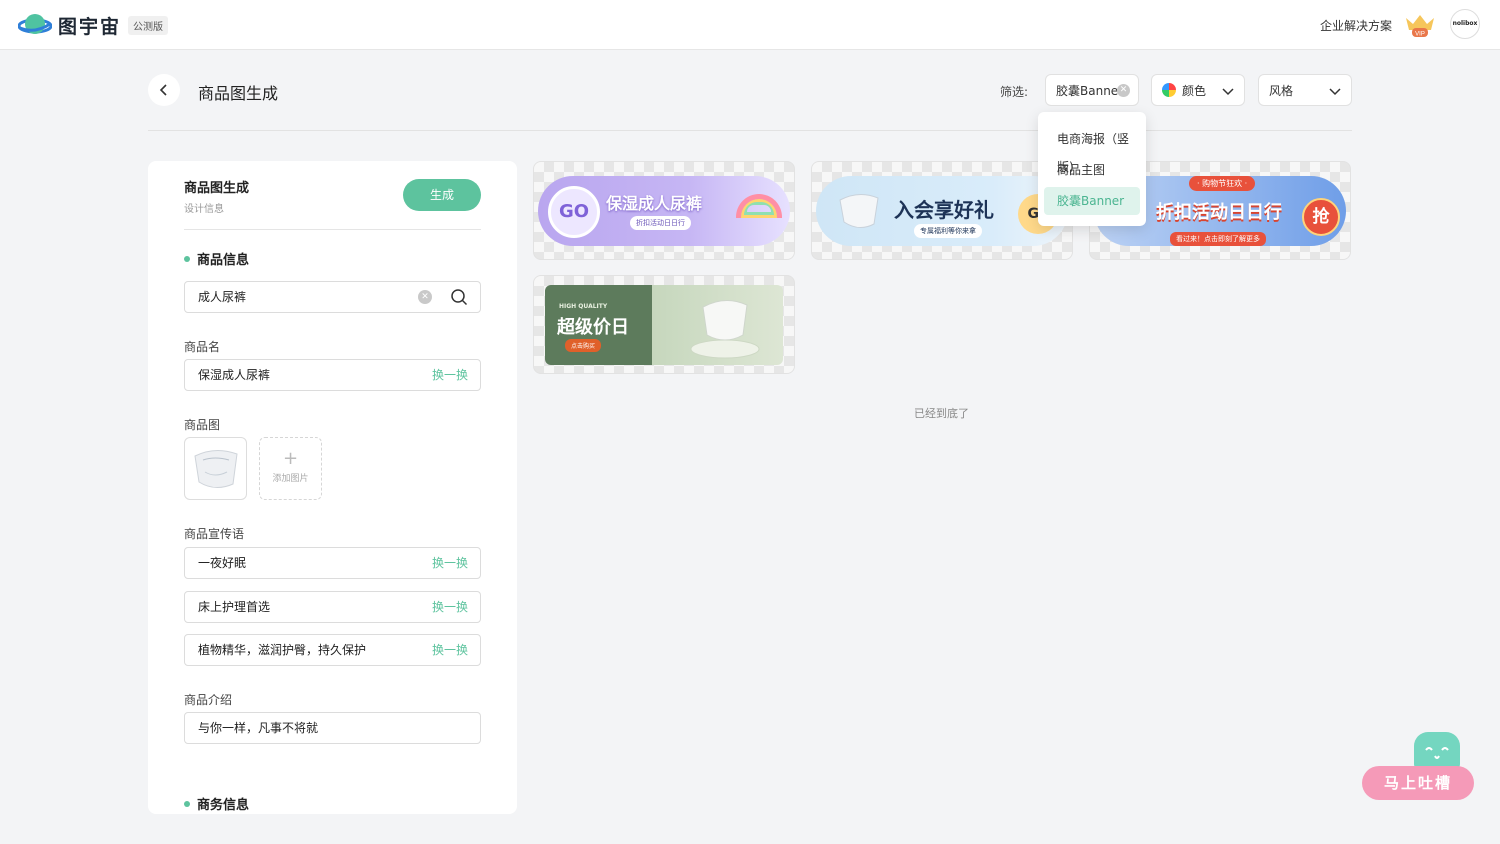 The width and height of the screenshot is (1500, 844). What do you see at coordinates (202, 425) in the screenshot?
I see `product-image-label: 商品图` at bounding box center [202, 425].